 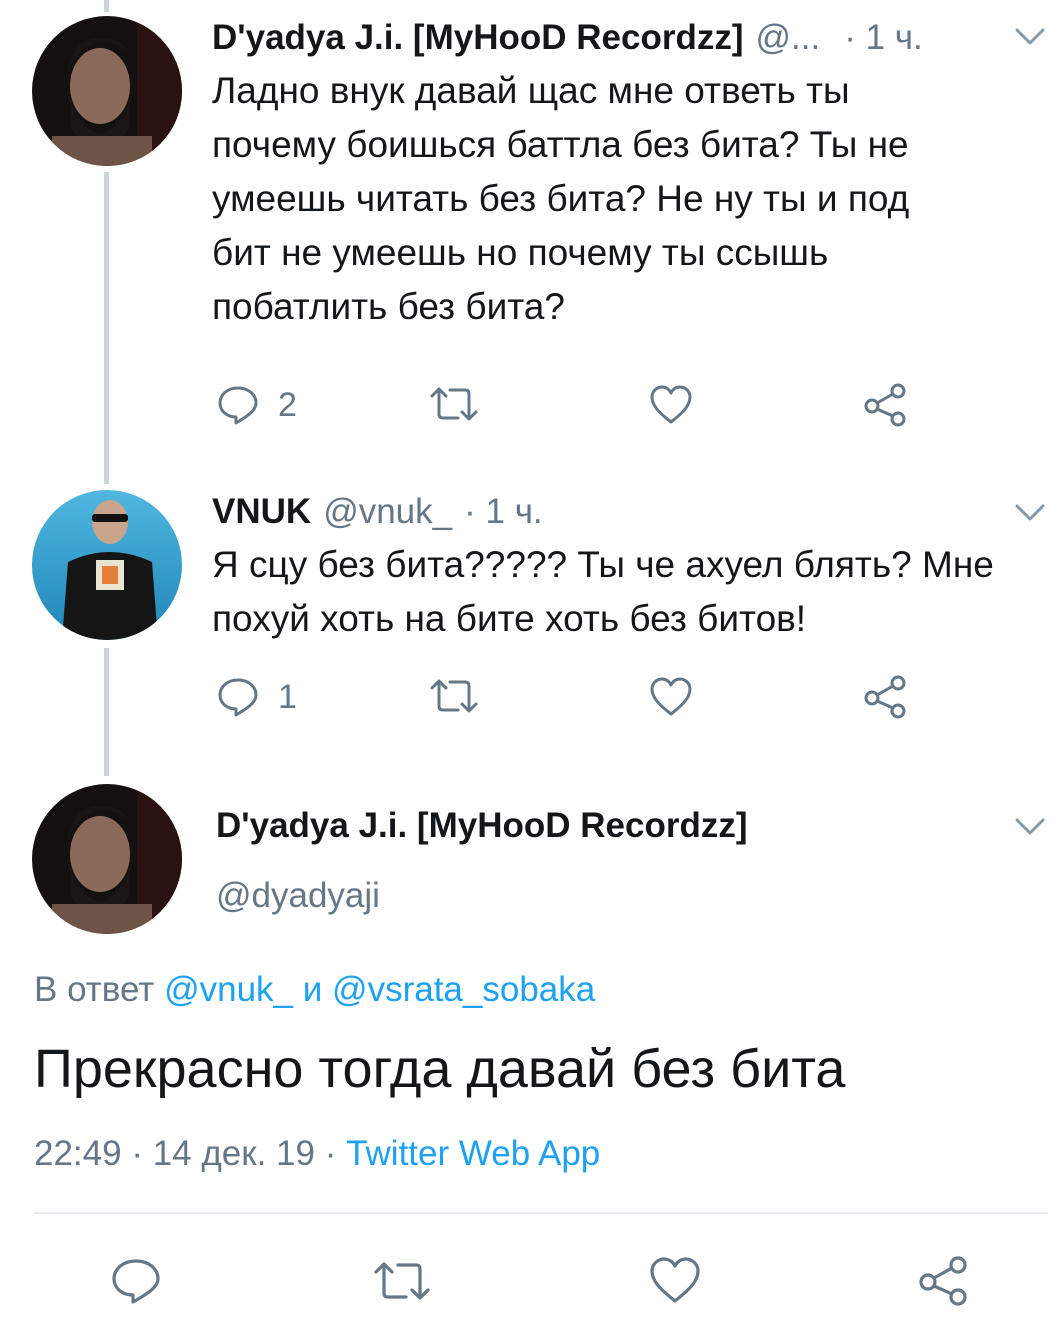 I want to click on tweet-text-line: умеешь читать без бита? Не ну ты и под, so click(x=561, y=198).